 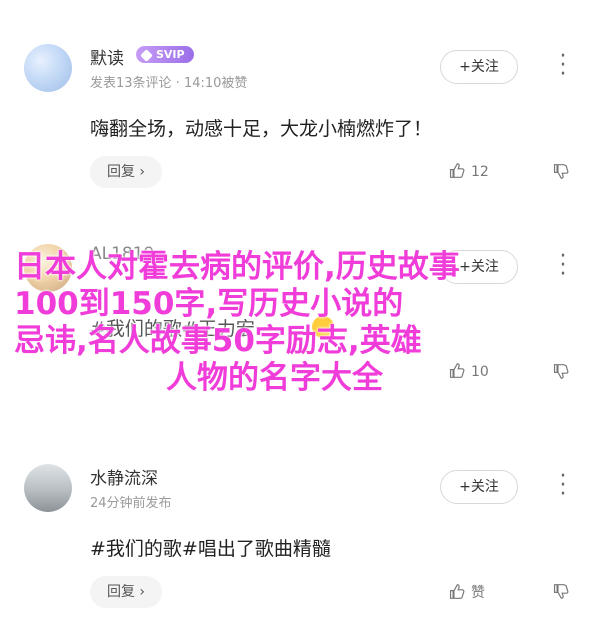 What do you see at coordinates (210, 549) in the screenshot?
I see `comment-text: #我们的歌#唱出了歌曲精髓` at bounding box center [210, 549].